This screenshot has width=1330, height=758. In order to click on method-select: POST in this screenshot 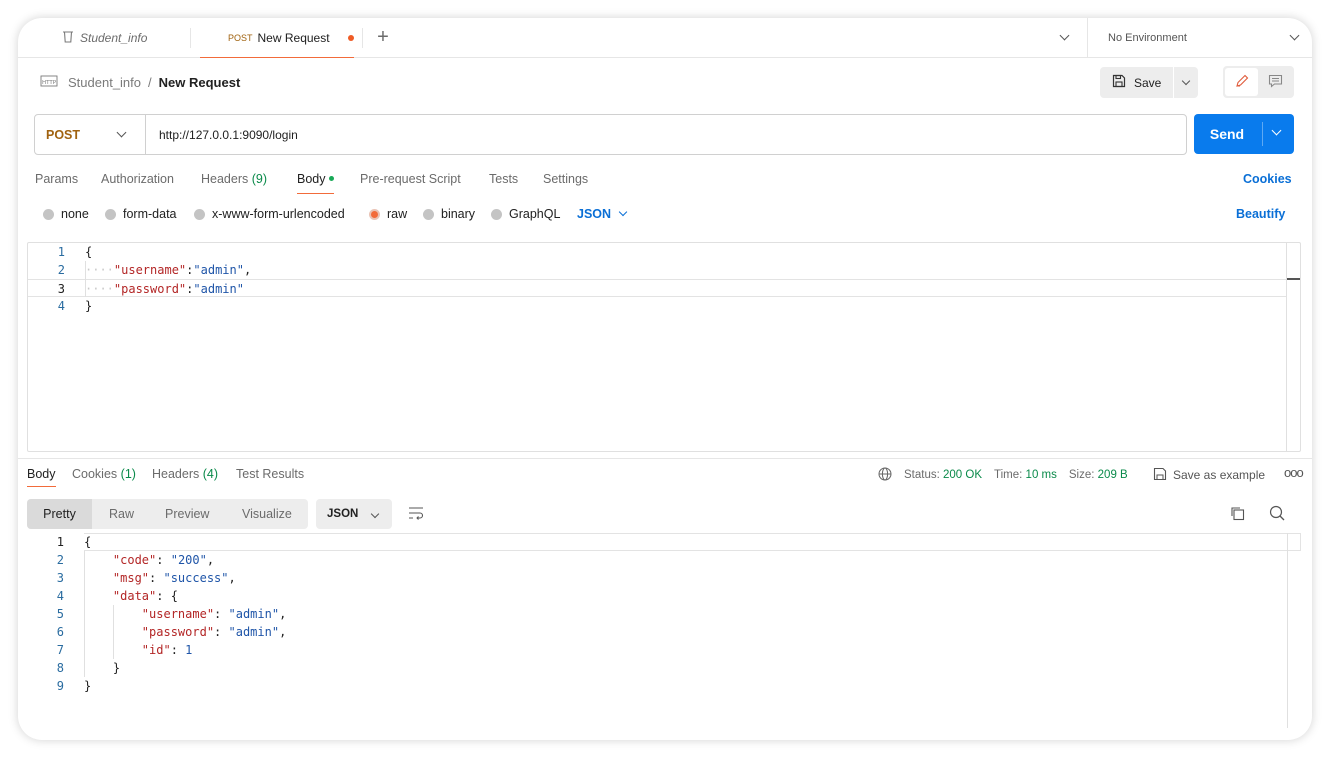, I will do `click(90, 134)`.